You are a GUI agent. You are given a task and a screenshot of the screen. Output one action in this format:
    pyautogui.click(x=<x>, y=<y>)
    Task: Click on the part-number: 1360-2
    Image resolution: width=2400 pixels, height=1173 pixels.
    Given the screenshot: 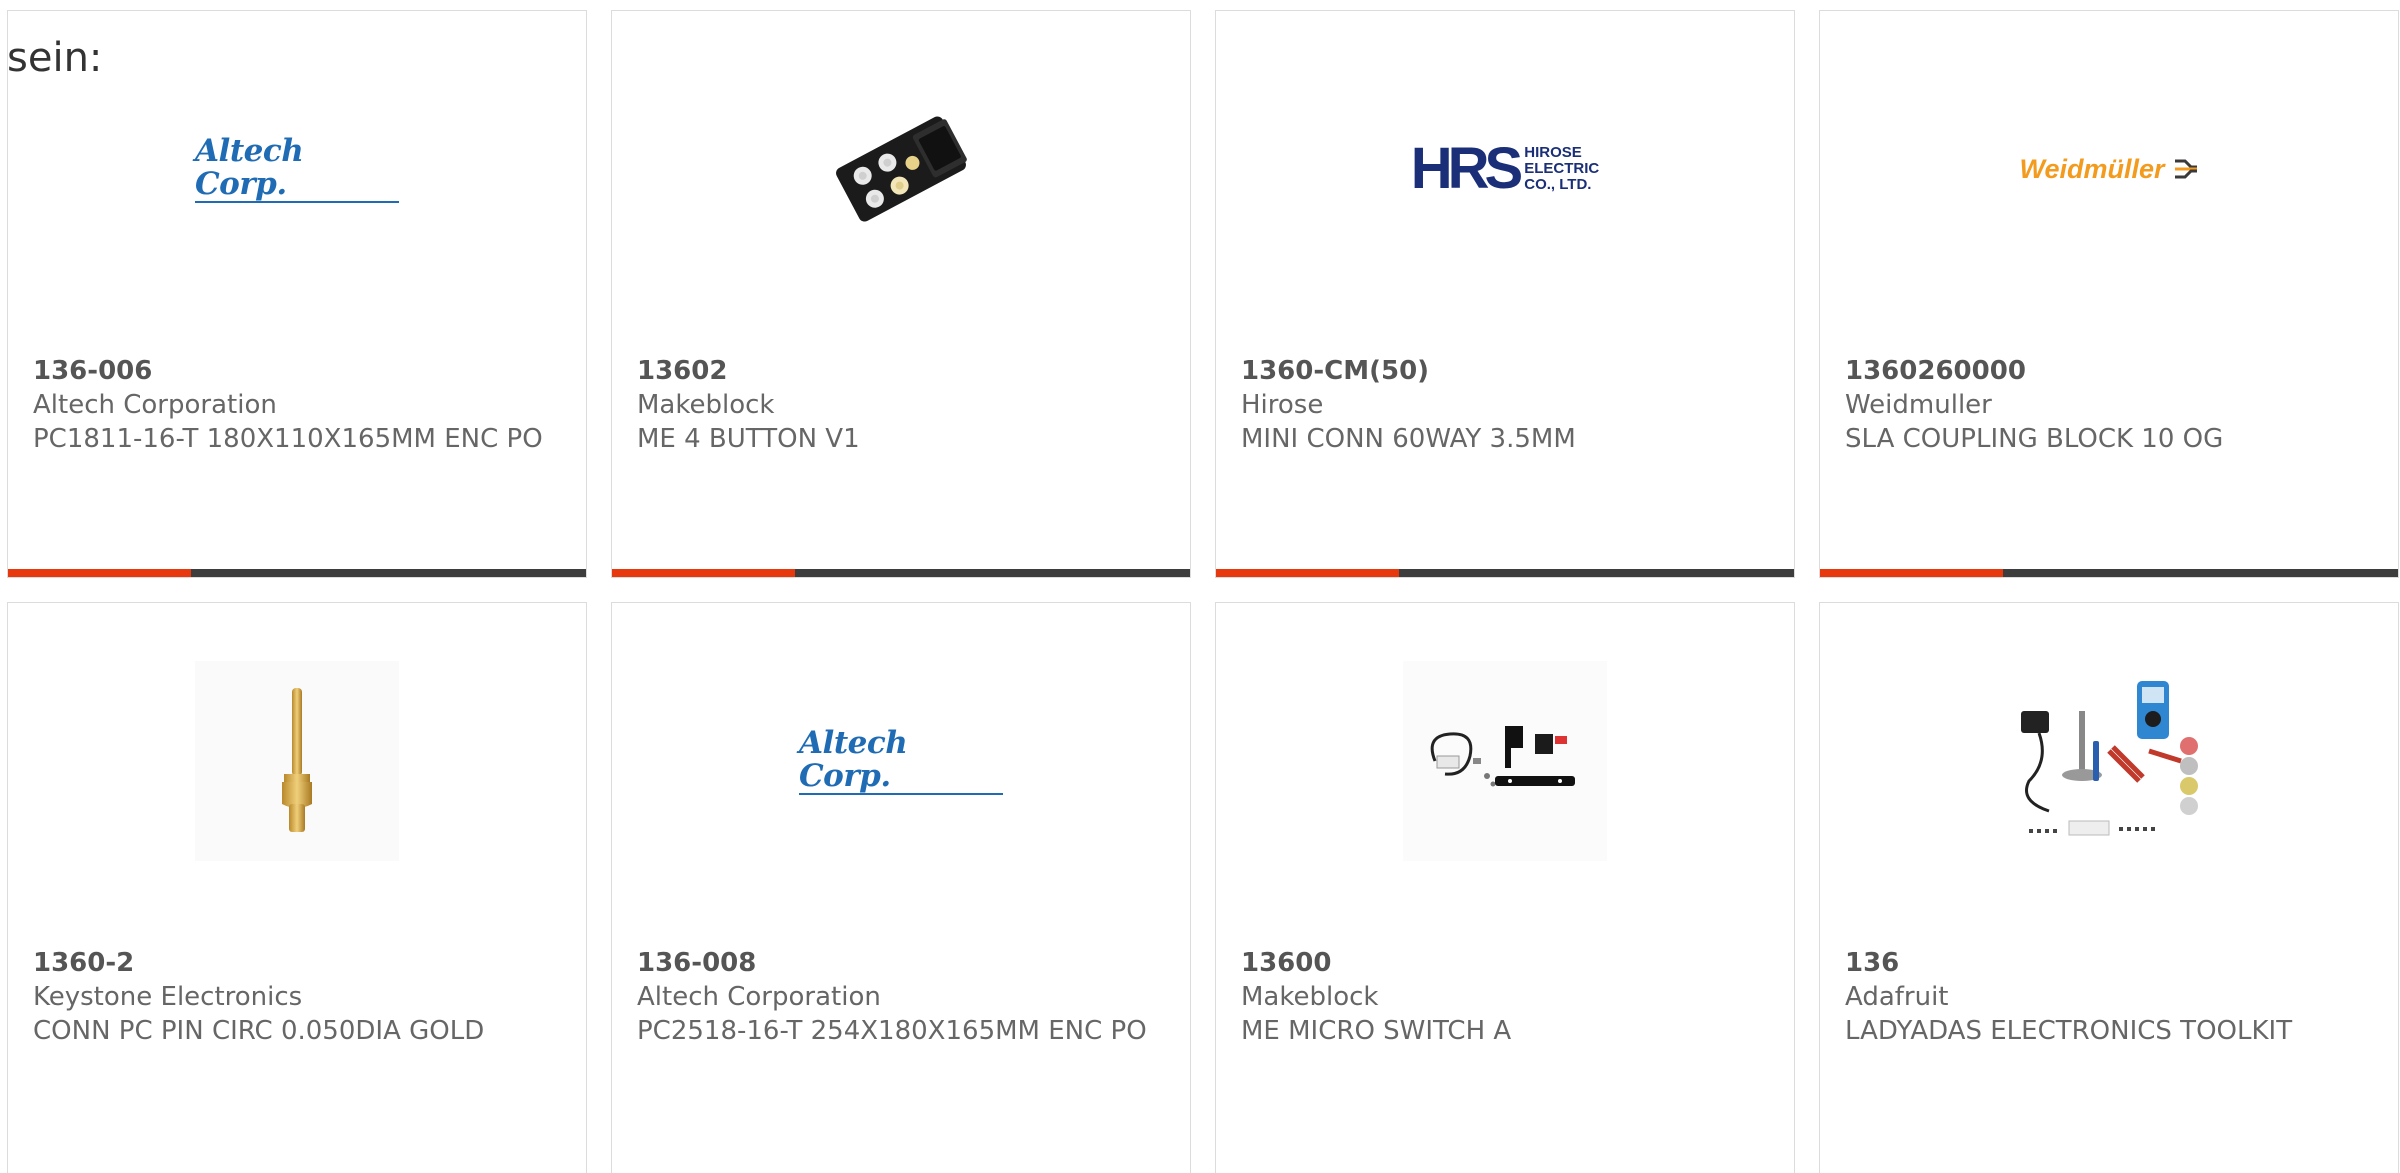 What is the action you would take?
    pyautogui.click(x=299, y=963)
    